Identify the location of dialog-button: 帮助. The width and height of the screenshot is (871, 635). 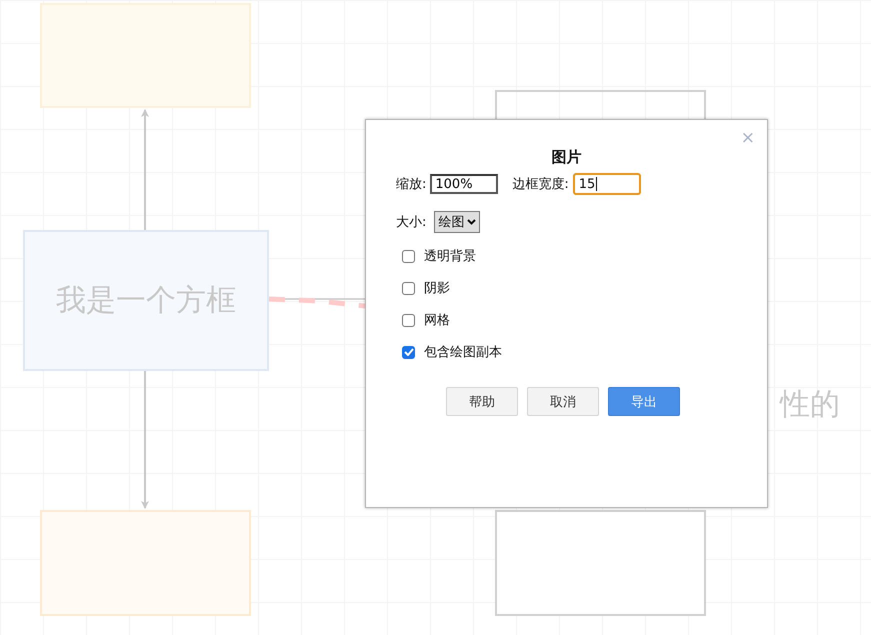
(482, 401).